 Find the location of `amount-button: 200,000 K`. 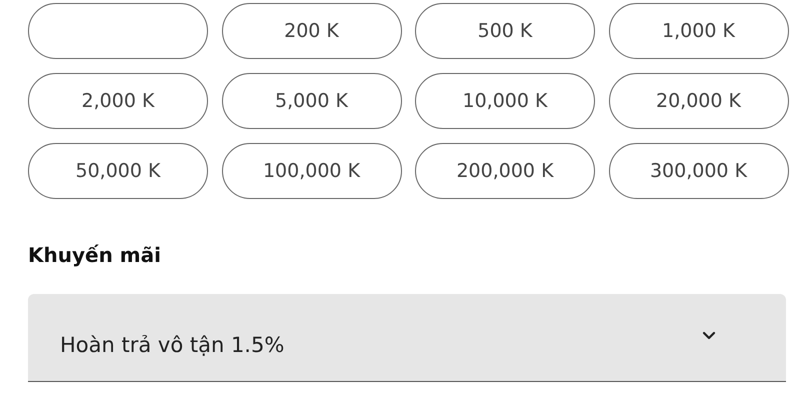

amount-button: 200,000 K is located at coordinates (505, 171).